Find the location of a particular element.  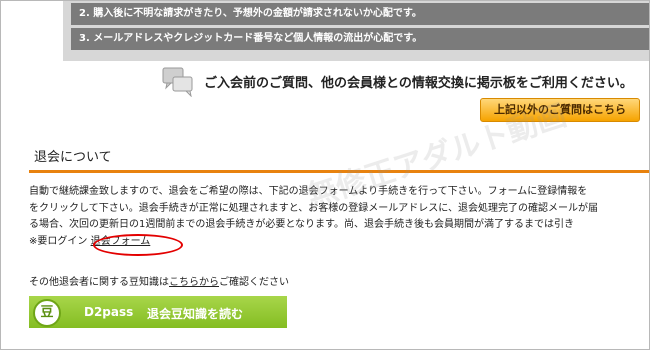

notice-item: 3. メールアドレスやクレジットカード番号など個人情報の流出が心配です。 is located at coordinates (360, 39).